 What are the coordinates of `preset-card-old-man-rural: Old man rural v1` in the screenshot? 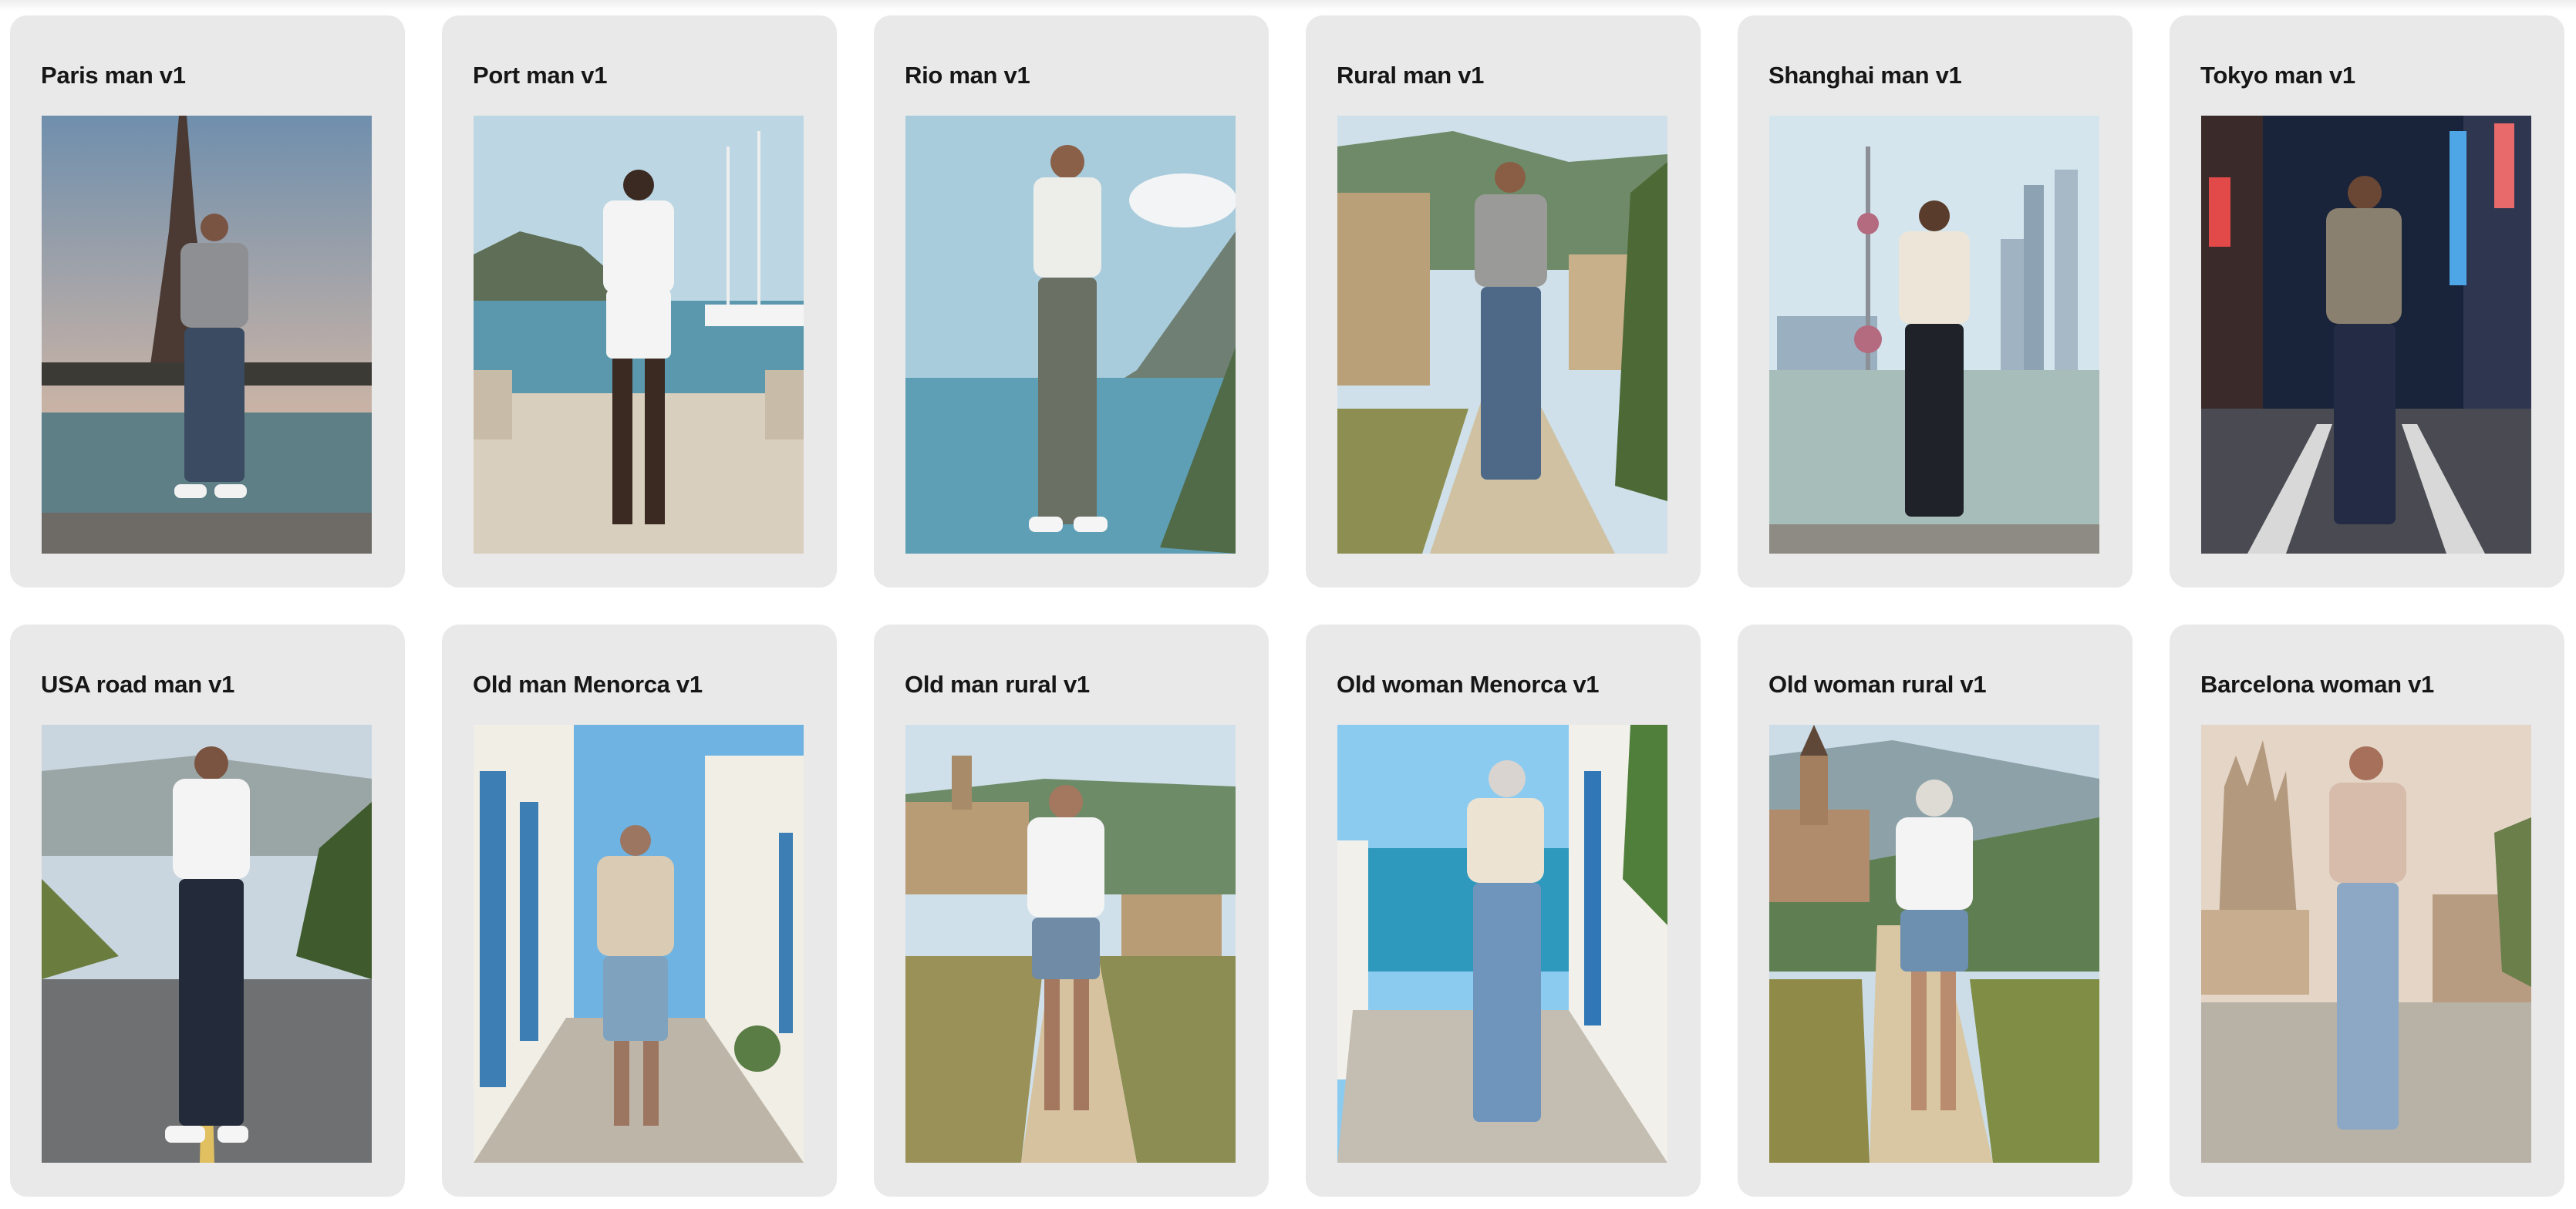 It's located at (1071, 911).